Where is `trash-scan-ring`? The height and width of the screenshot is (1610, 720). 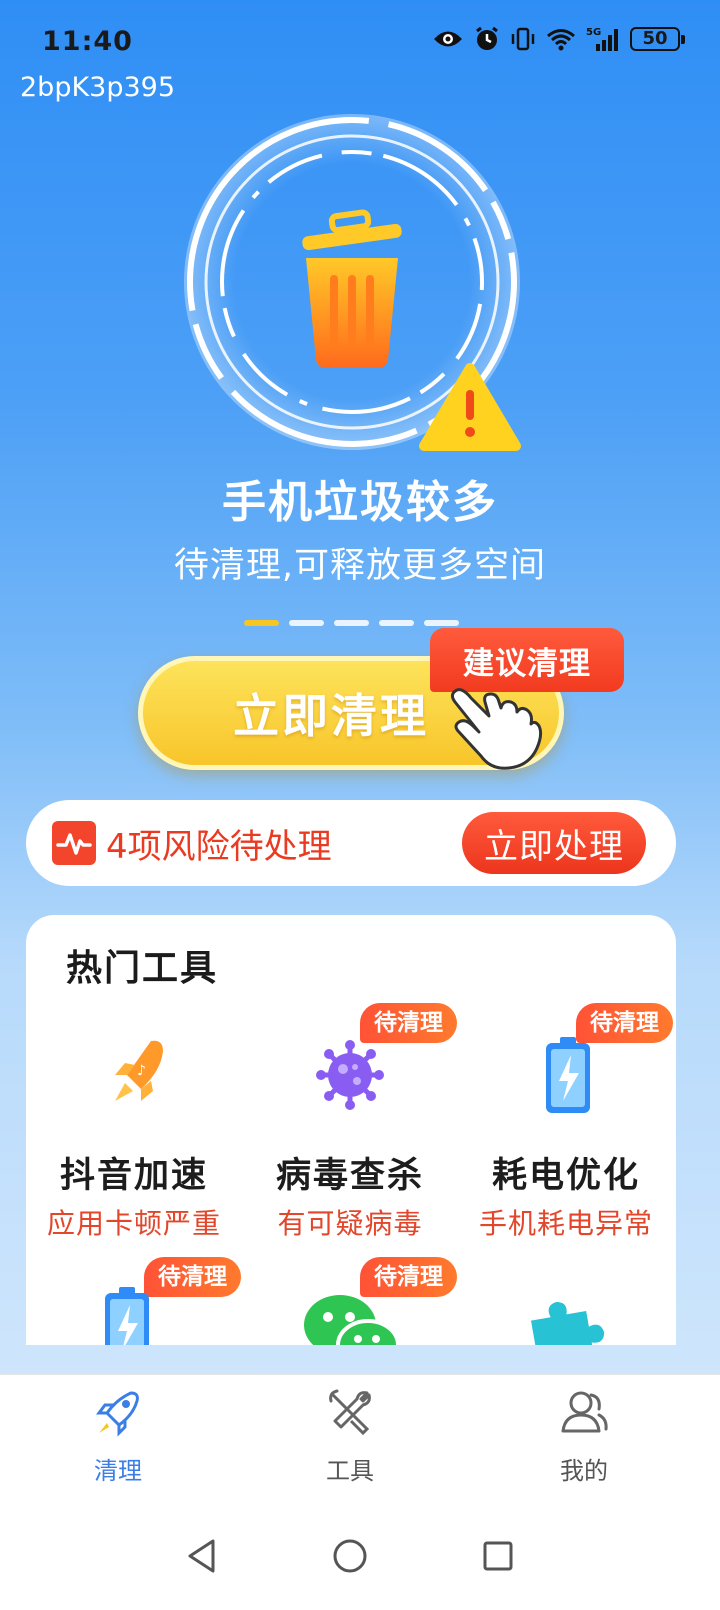
trash-scan-ring is located at coordinates (352, 282).